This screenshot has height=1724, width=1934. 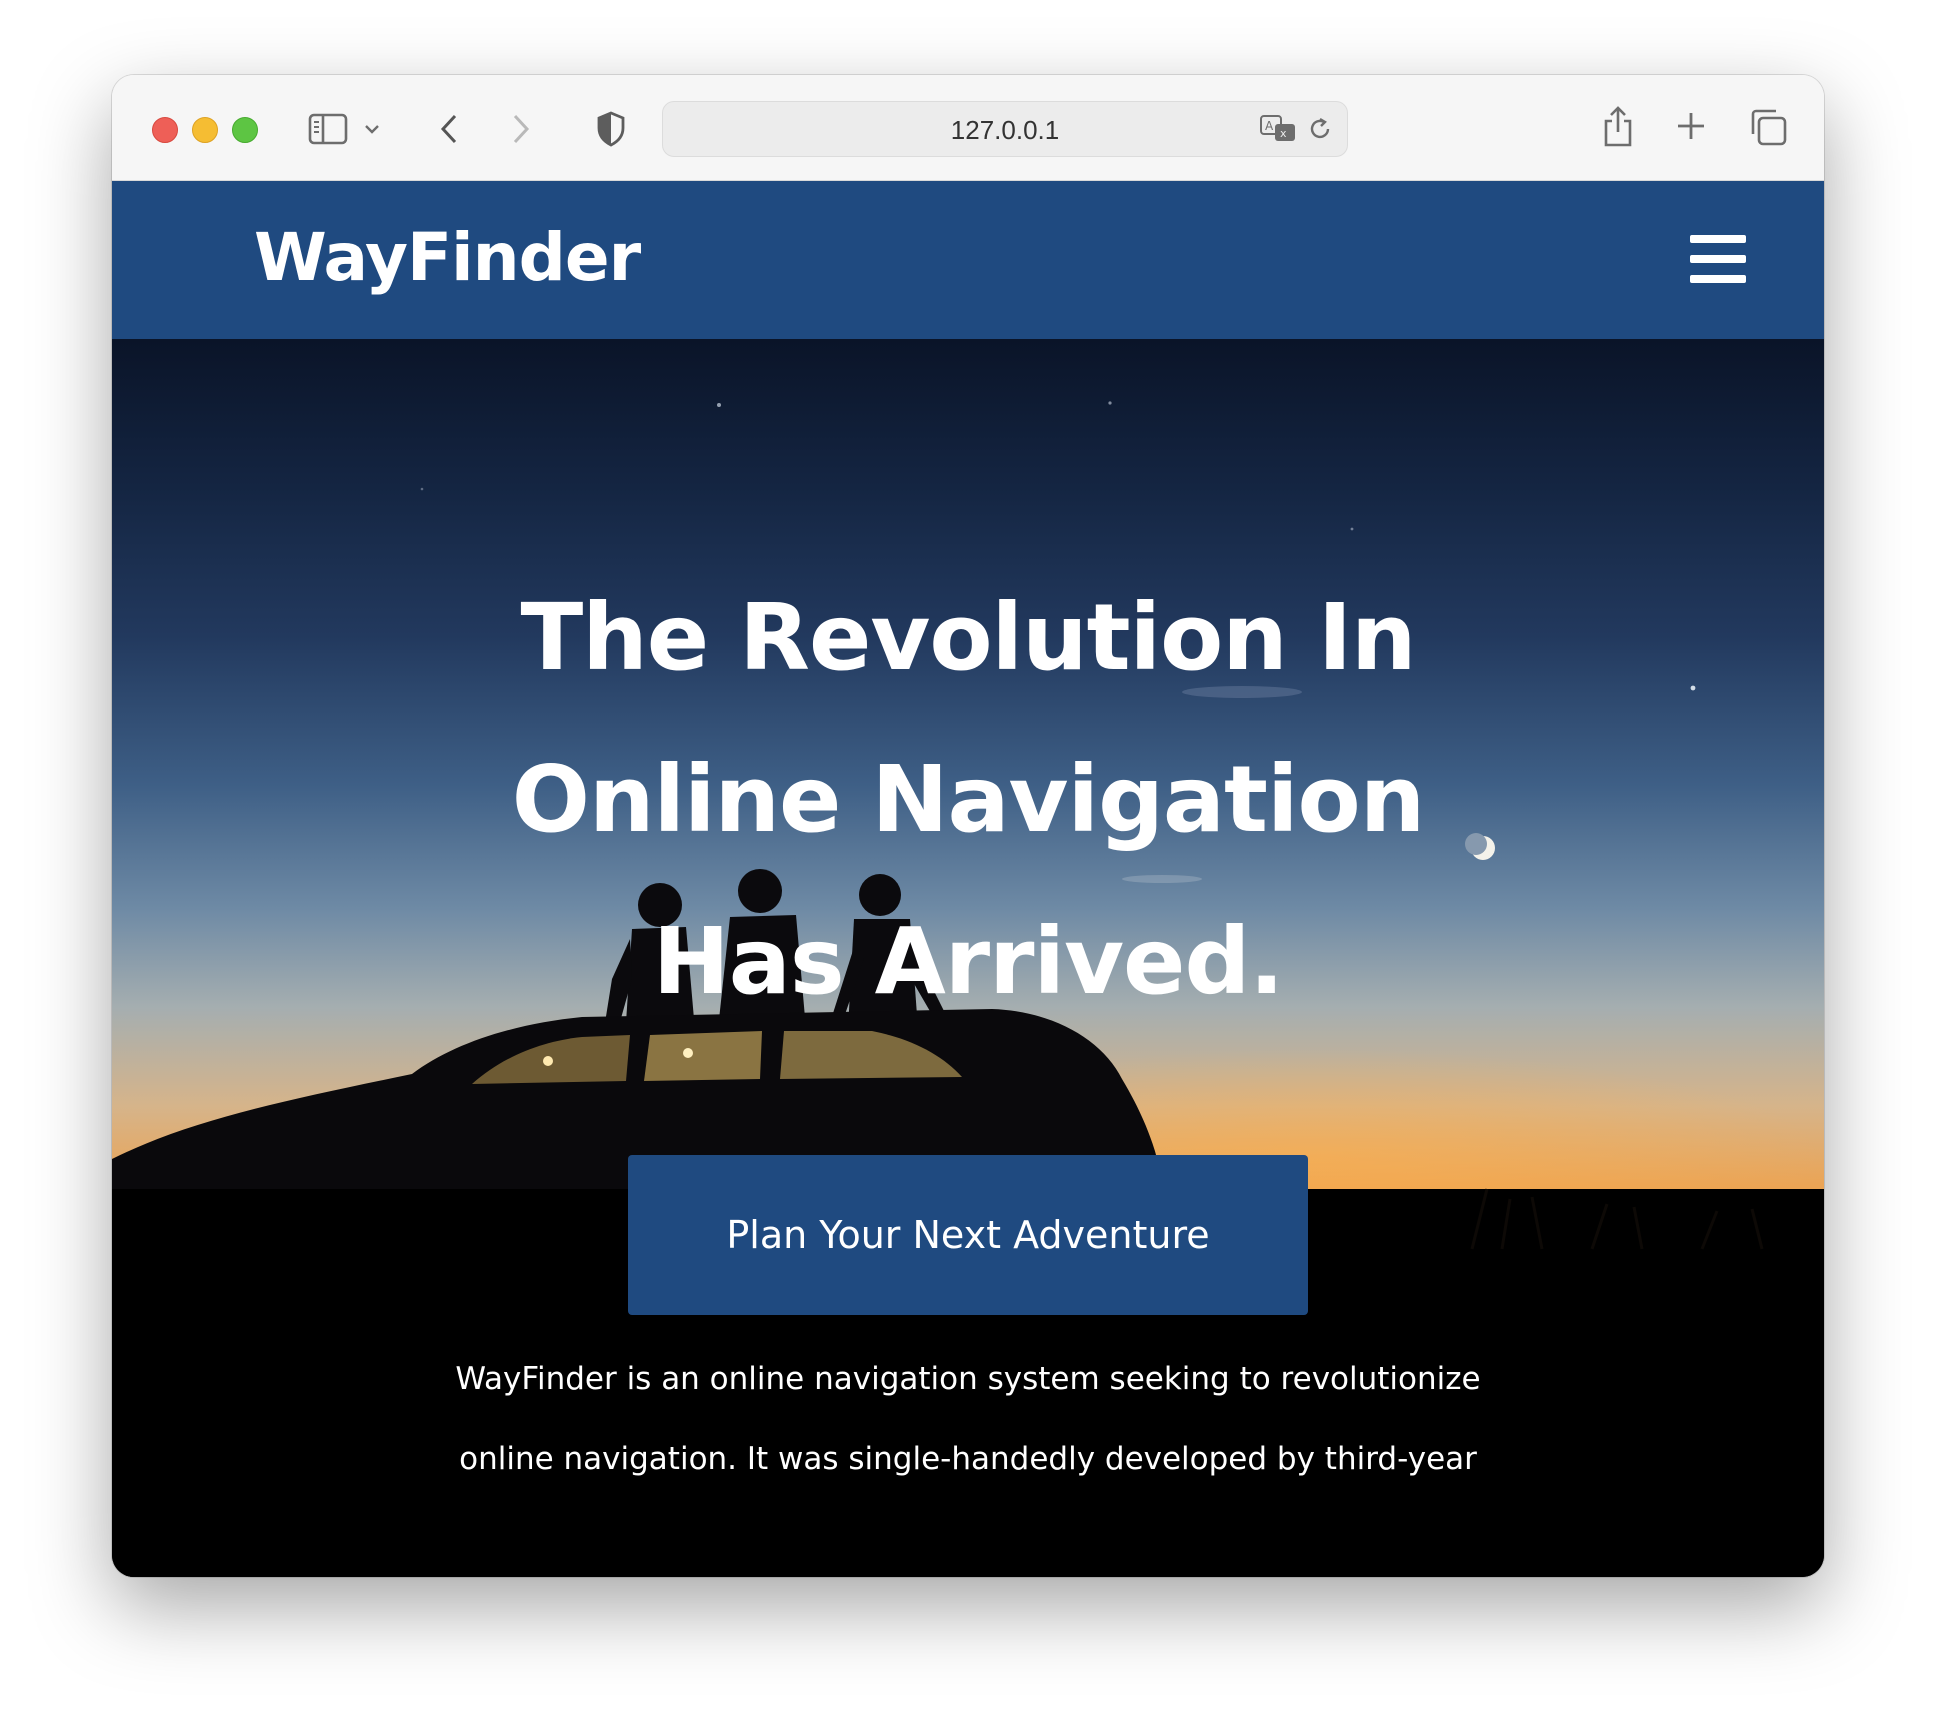 What do you see at coordinates (521, 129) in the screenshot?
I see `chevron-right-icon` at bounding box center [521, 129].